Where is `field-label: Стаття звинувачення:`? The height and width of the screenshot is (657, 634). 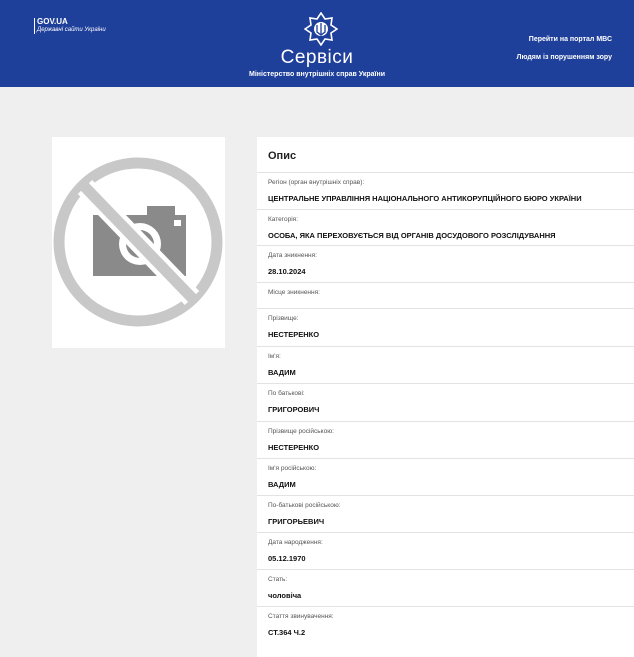
field-label: Стаття звинувачення: is located at coordinates (301, 616).